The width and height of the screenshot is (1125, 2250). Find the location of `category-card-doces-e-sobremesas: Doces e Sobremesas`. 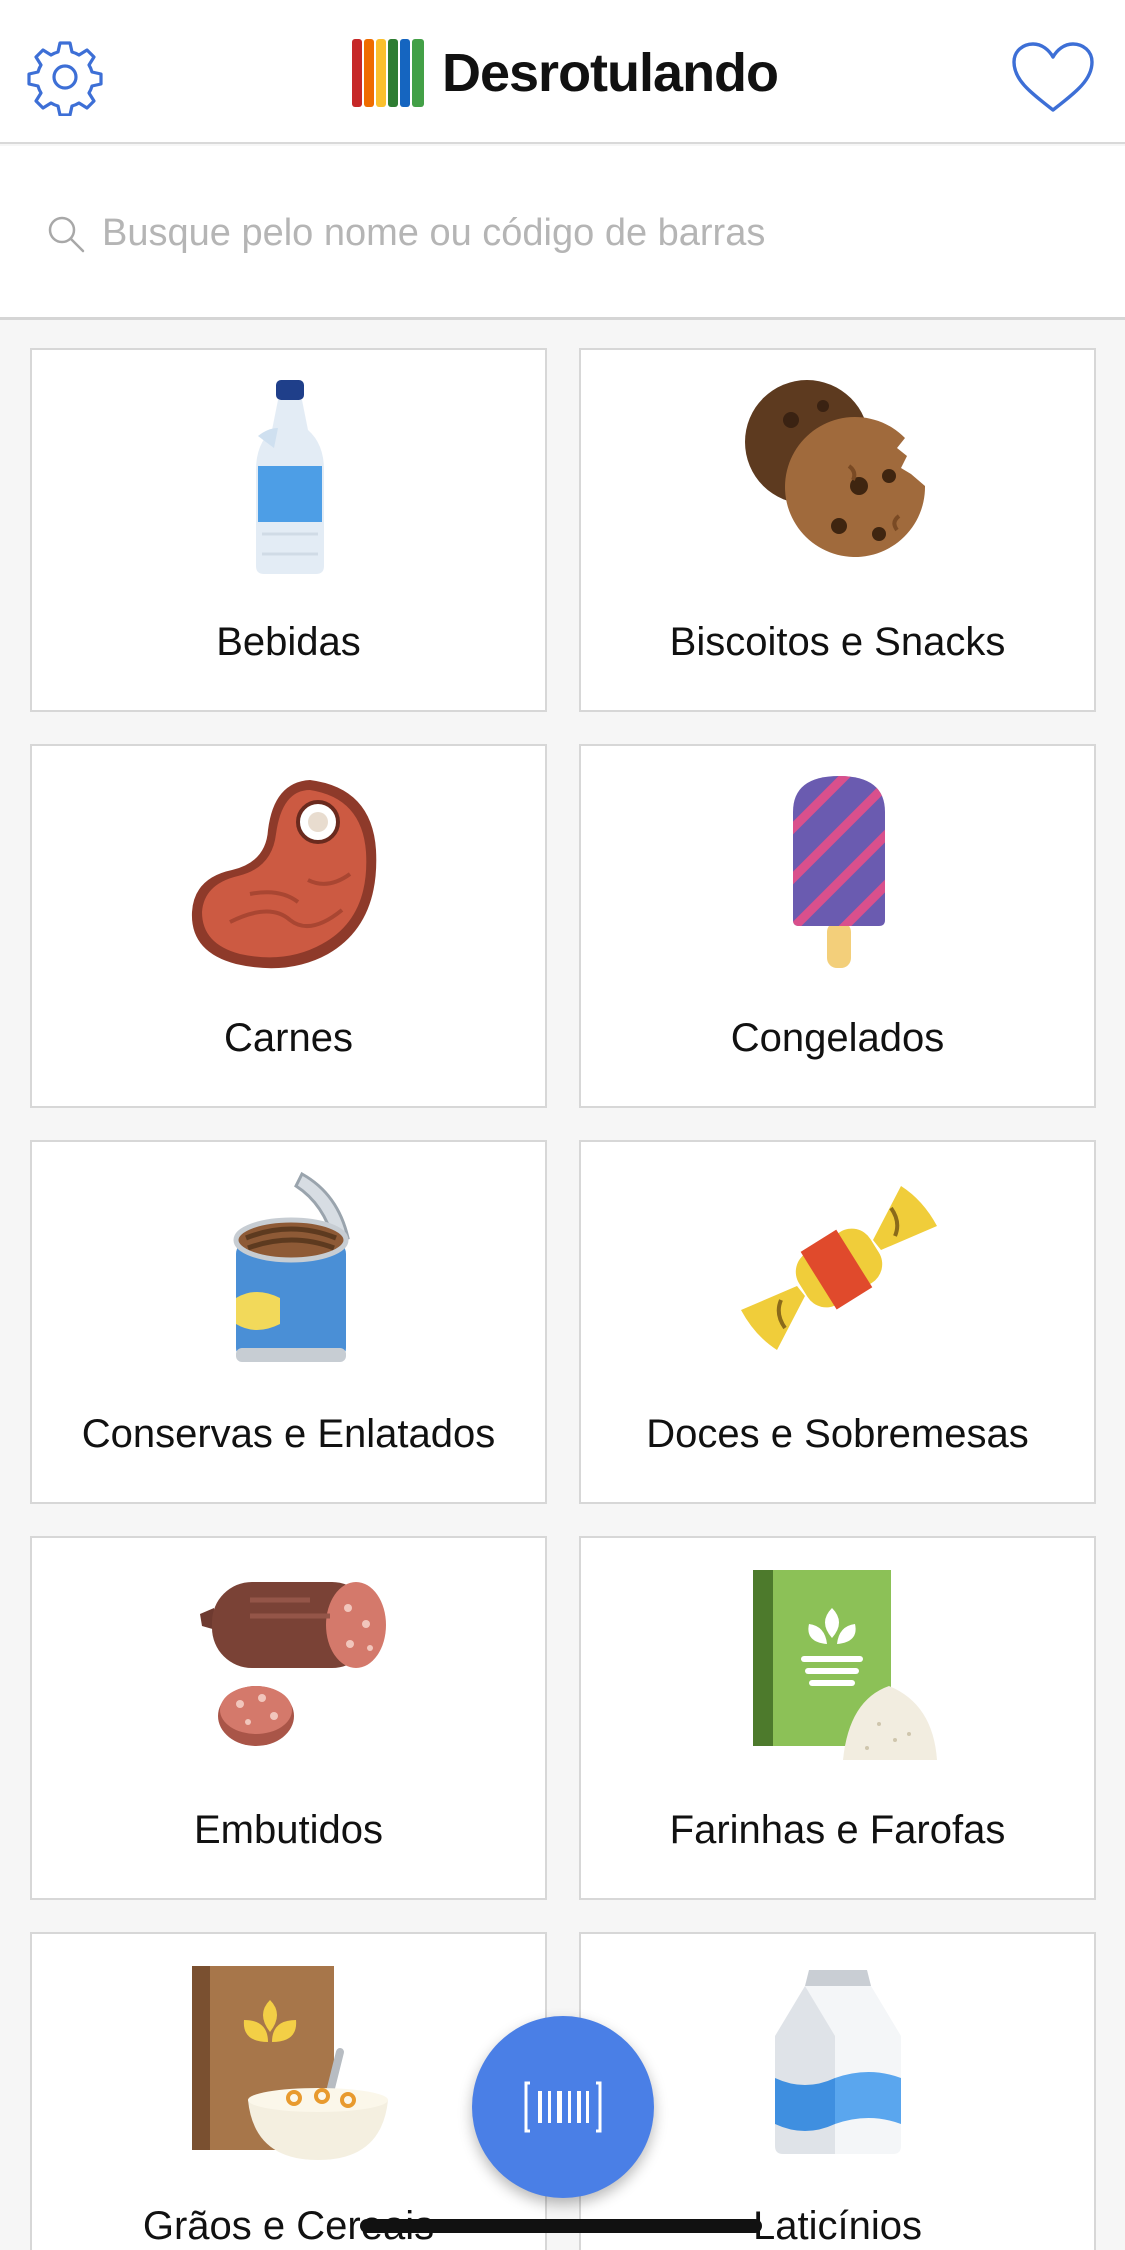

category-card-doces-e-sobremesas: Doces e Sobremesas is located at coordinates (837, 1322).